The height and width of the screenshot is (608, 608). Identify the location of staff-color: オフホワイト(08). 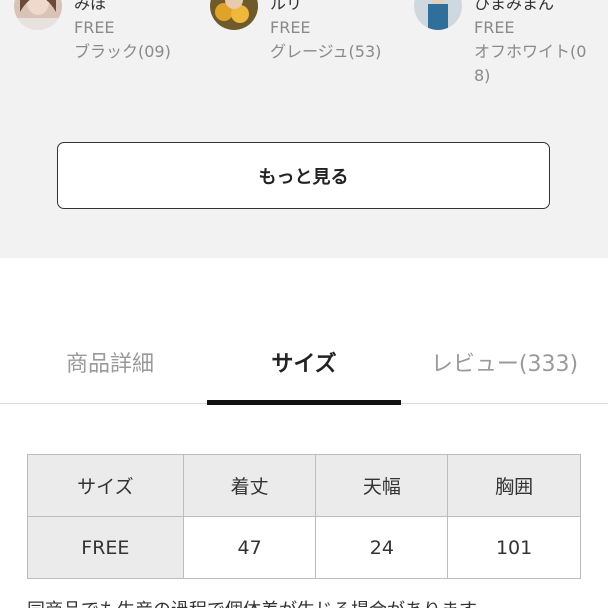
(530, 63).